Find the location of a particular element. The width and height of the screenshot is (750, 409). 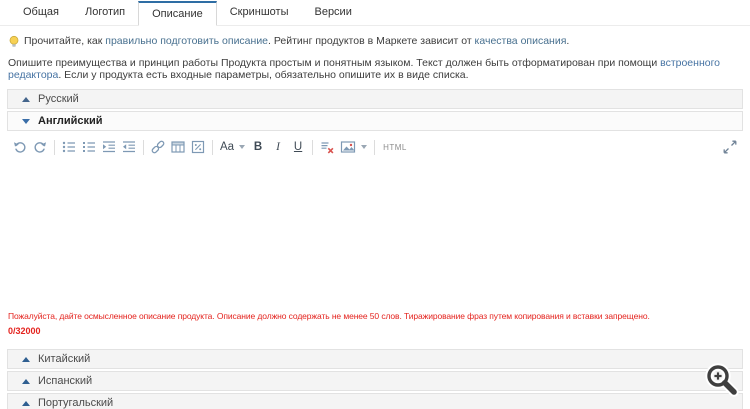

section-russian-label: Русский is located at coordinates (58, 99).